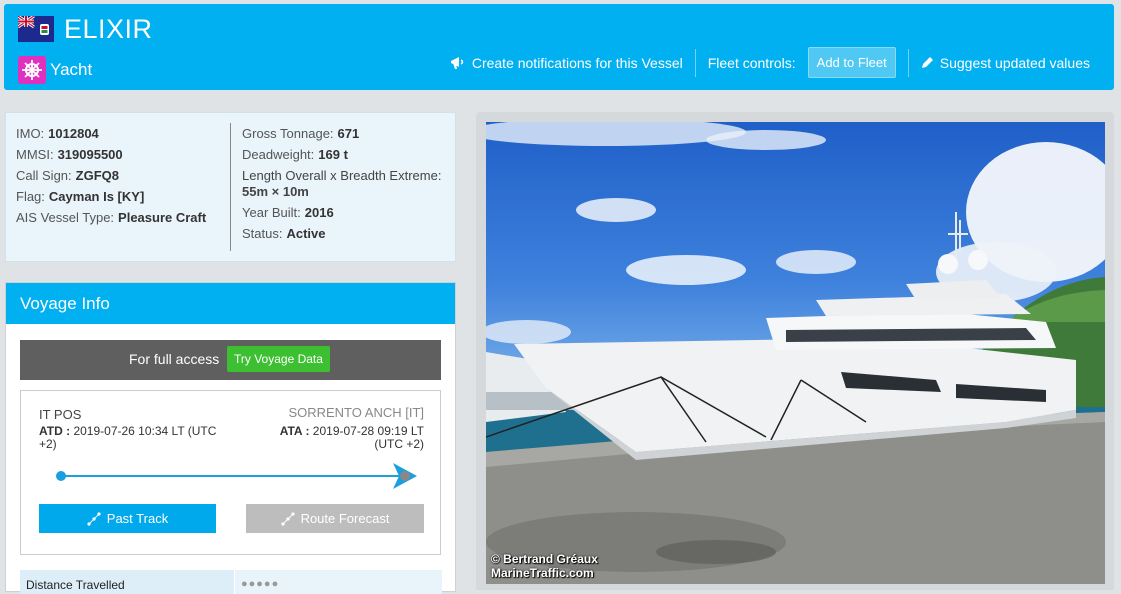  I want to click on imo-label: IMO:, so click(30, 133).